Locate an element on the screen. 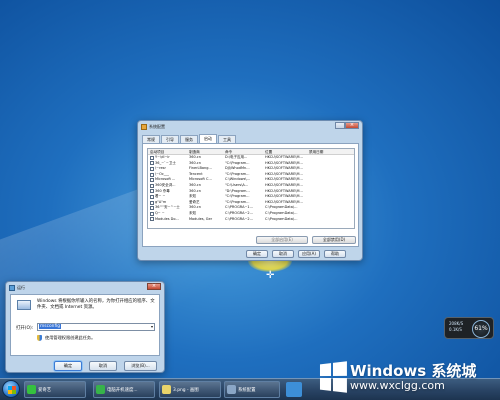  syscfg-cancel-button: 取消 is located at coordinates (283, 254).